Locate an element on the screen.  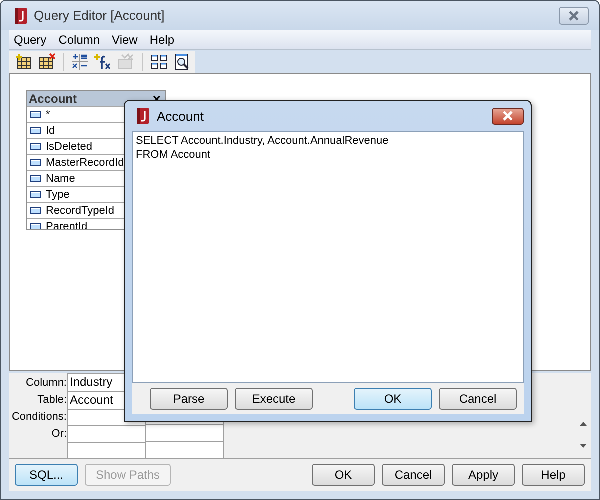
dialog-button: Help is located at coordinates (553, 475).